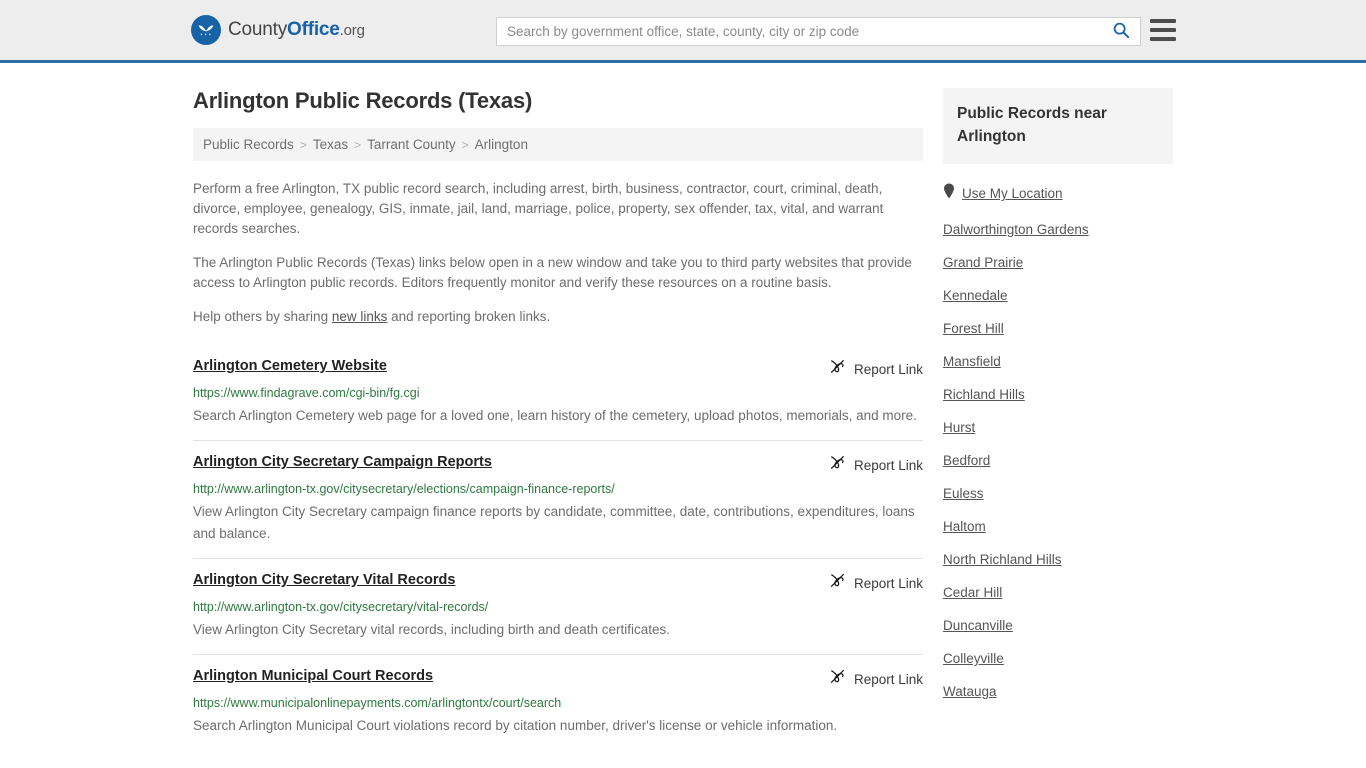 This screenshot has height=768, width=1366. Describe the element at coordinates (970, 691) in the screenshot. I see `nearby-city-link: Watauga` at that location.